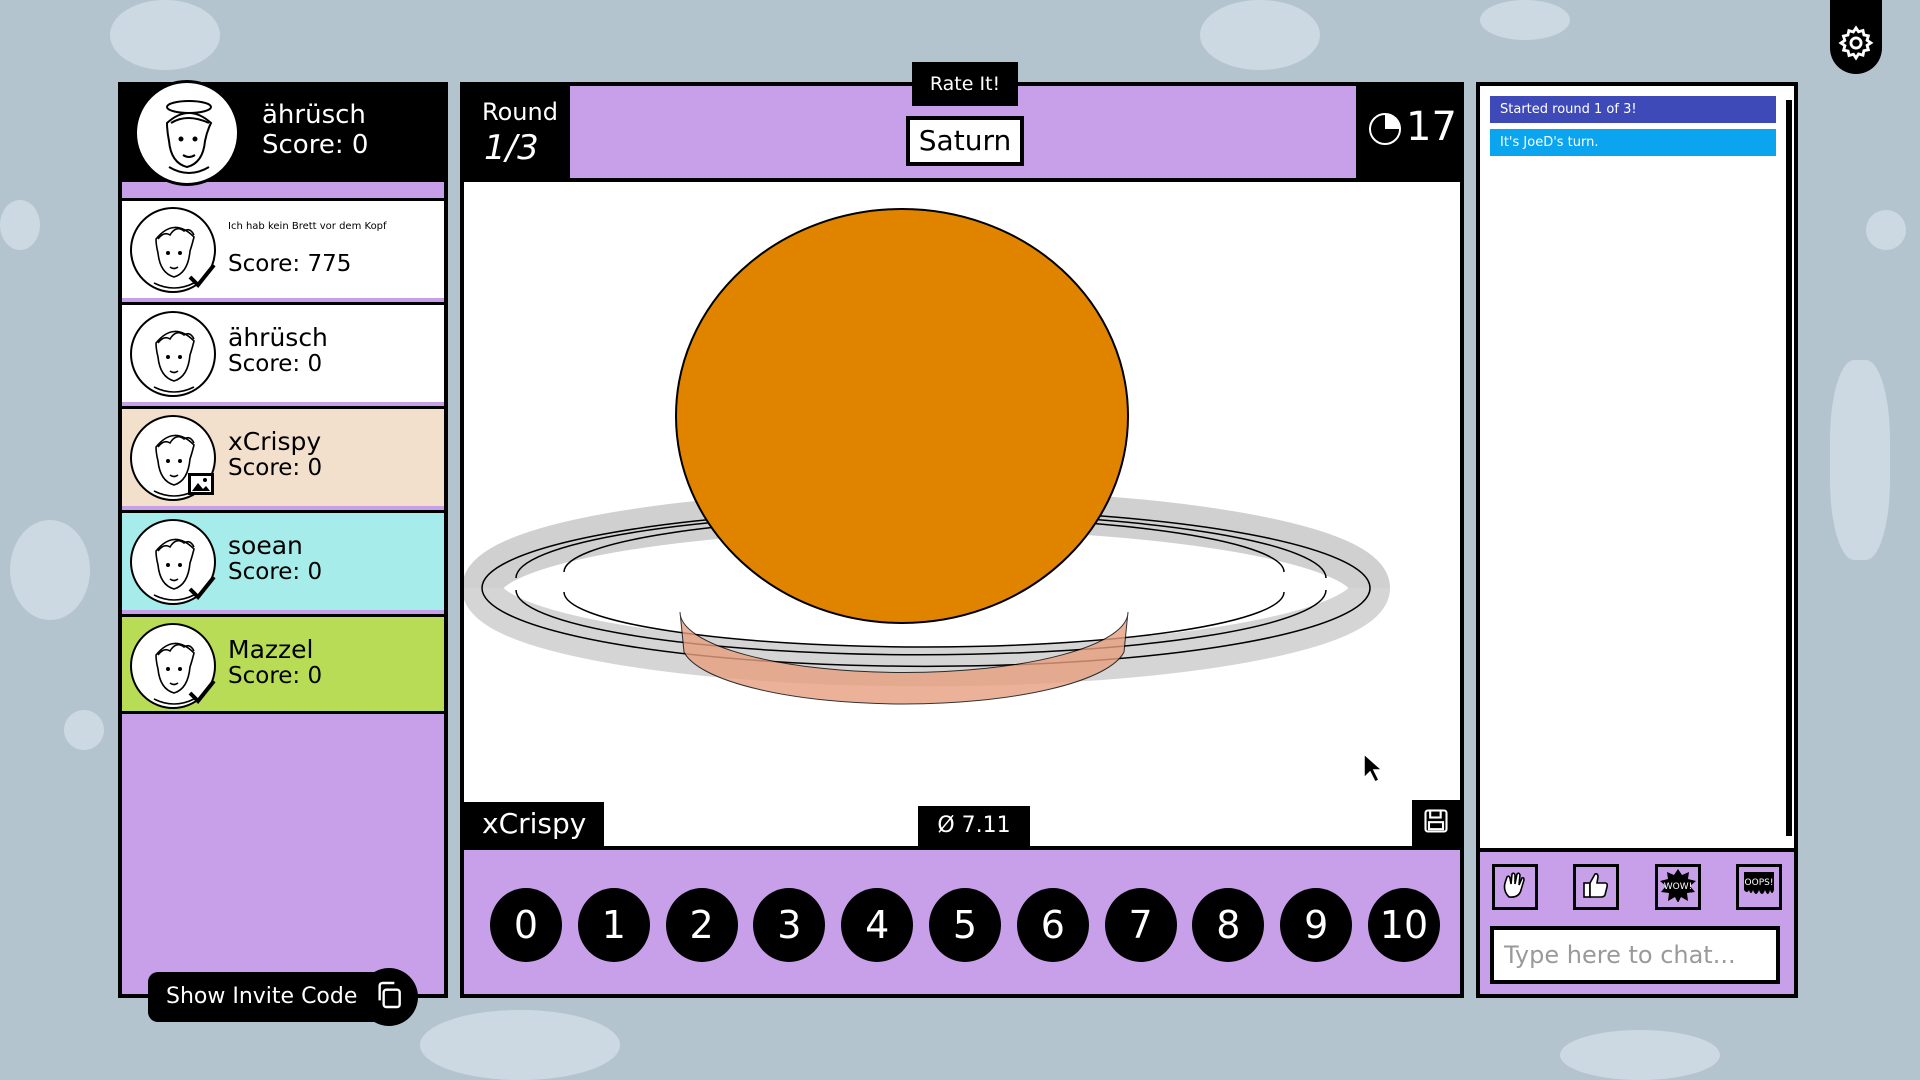 The height and width of the screenshot is (1080, 1920). I want to click on current-player-score: Score: 0, so click(315, 145).